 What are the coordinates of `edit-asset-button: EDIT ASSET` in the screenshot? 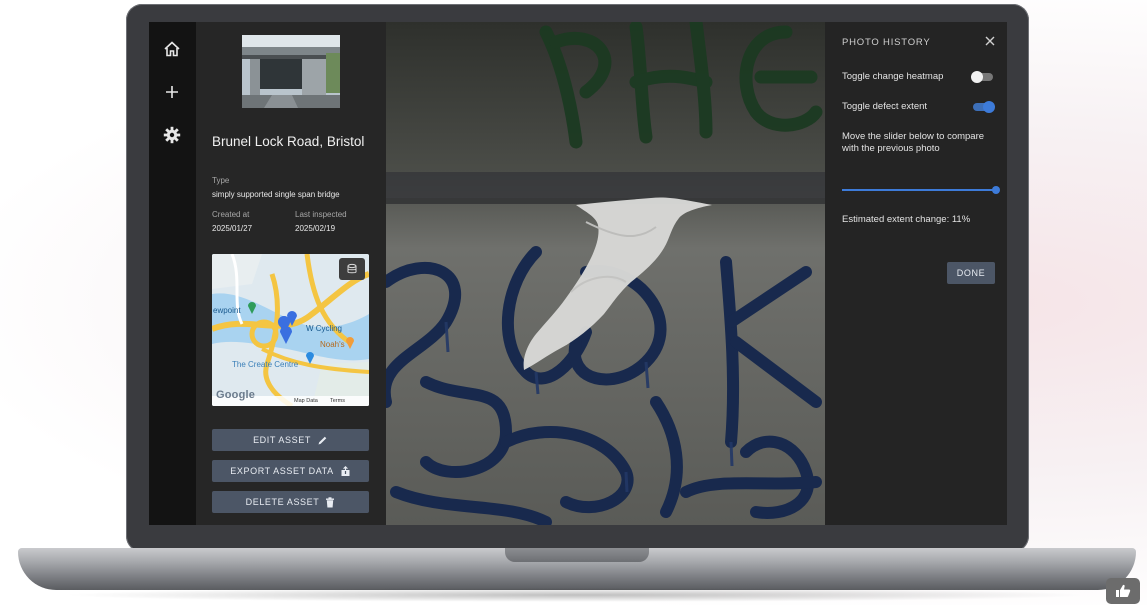 It's located at (290, 440).